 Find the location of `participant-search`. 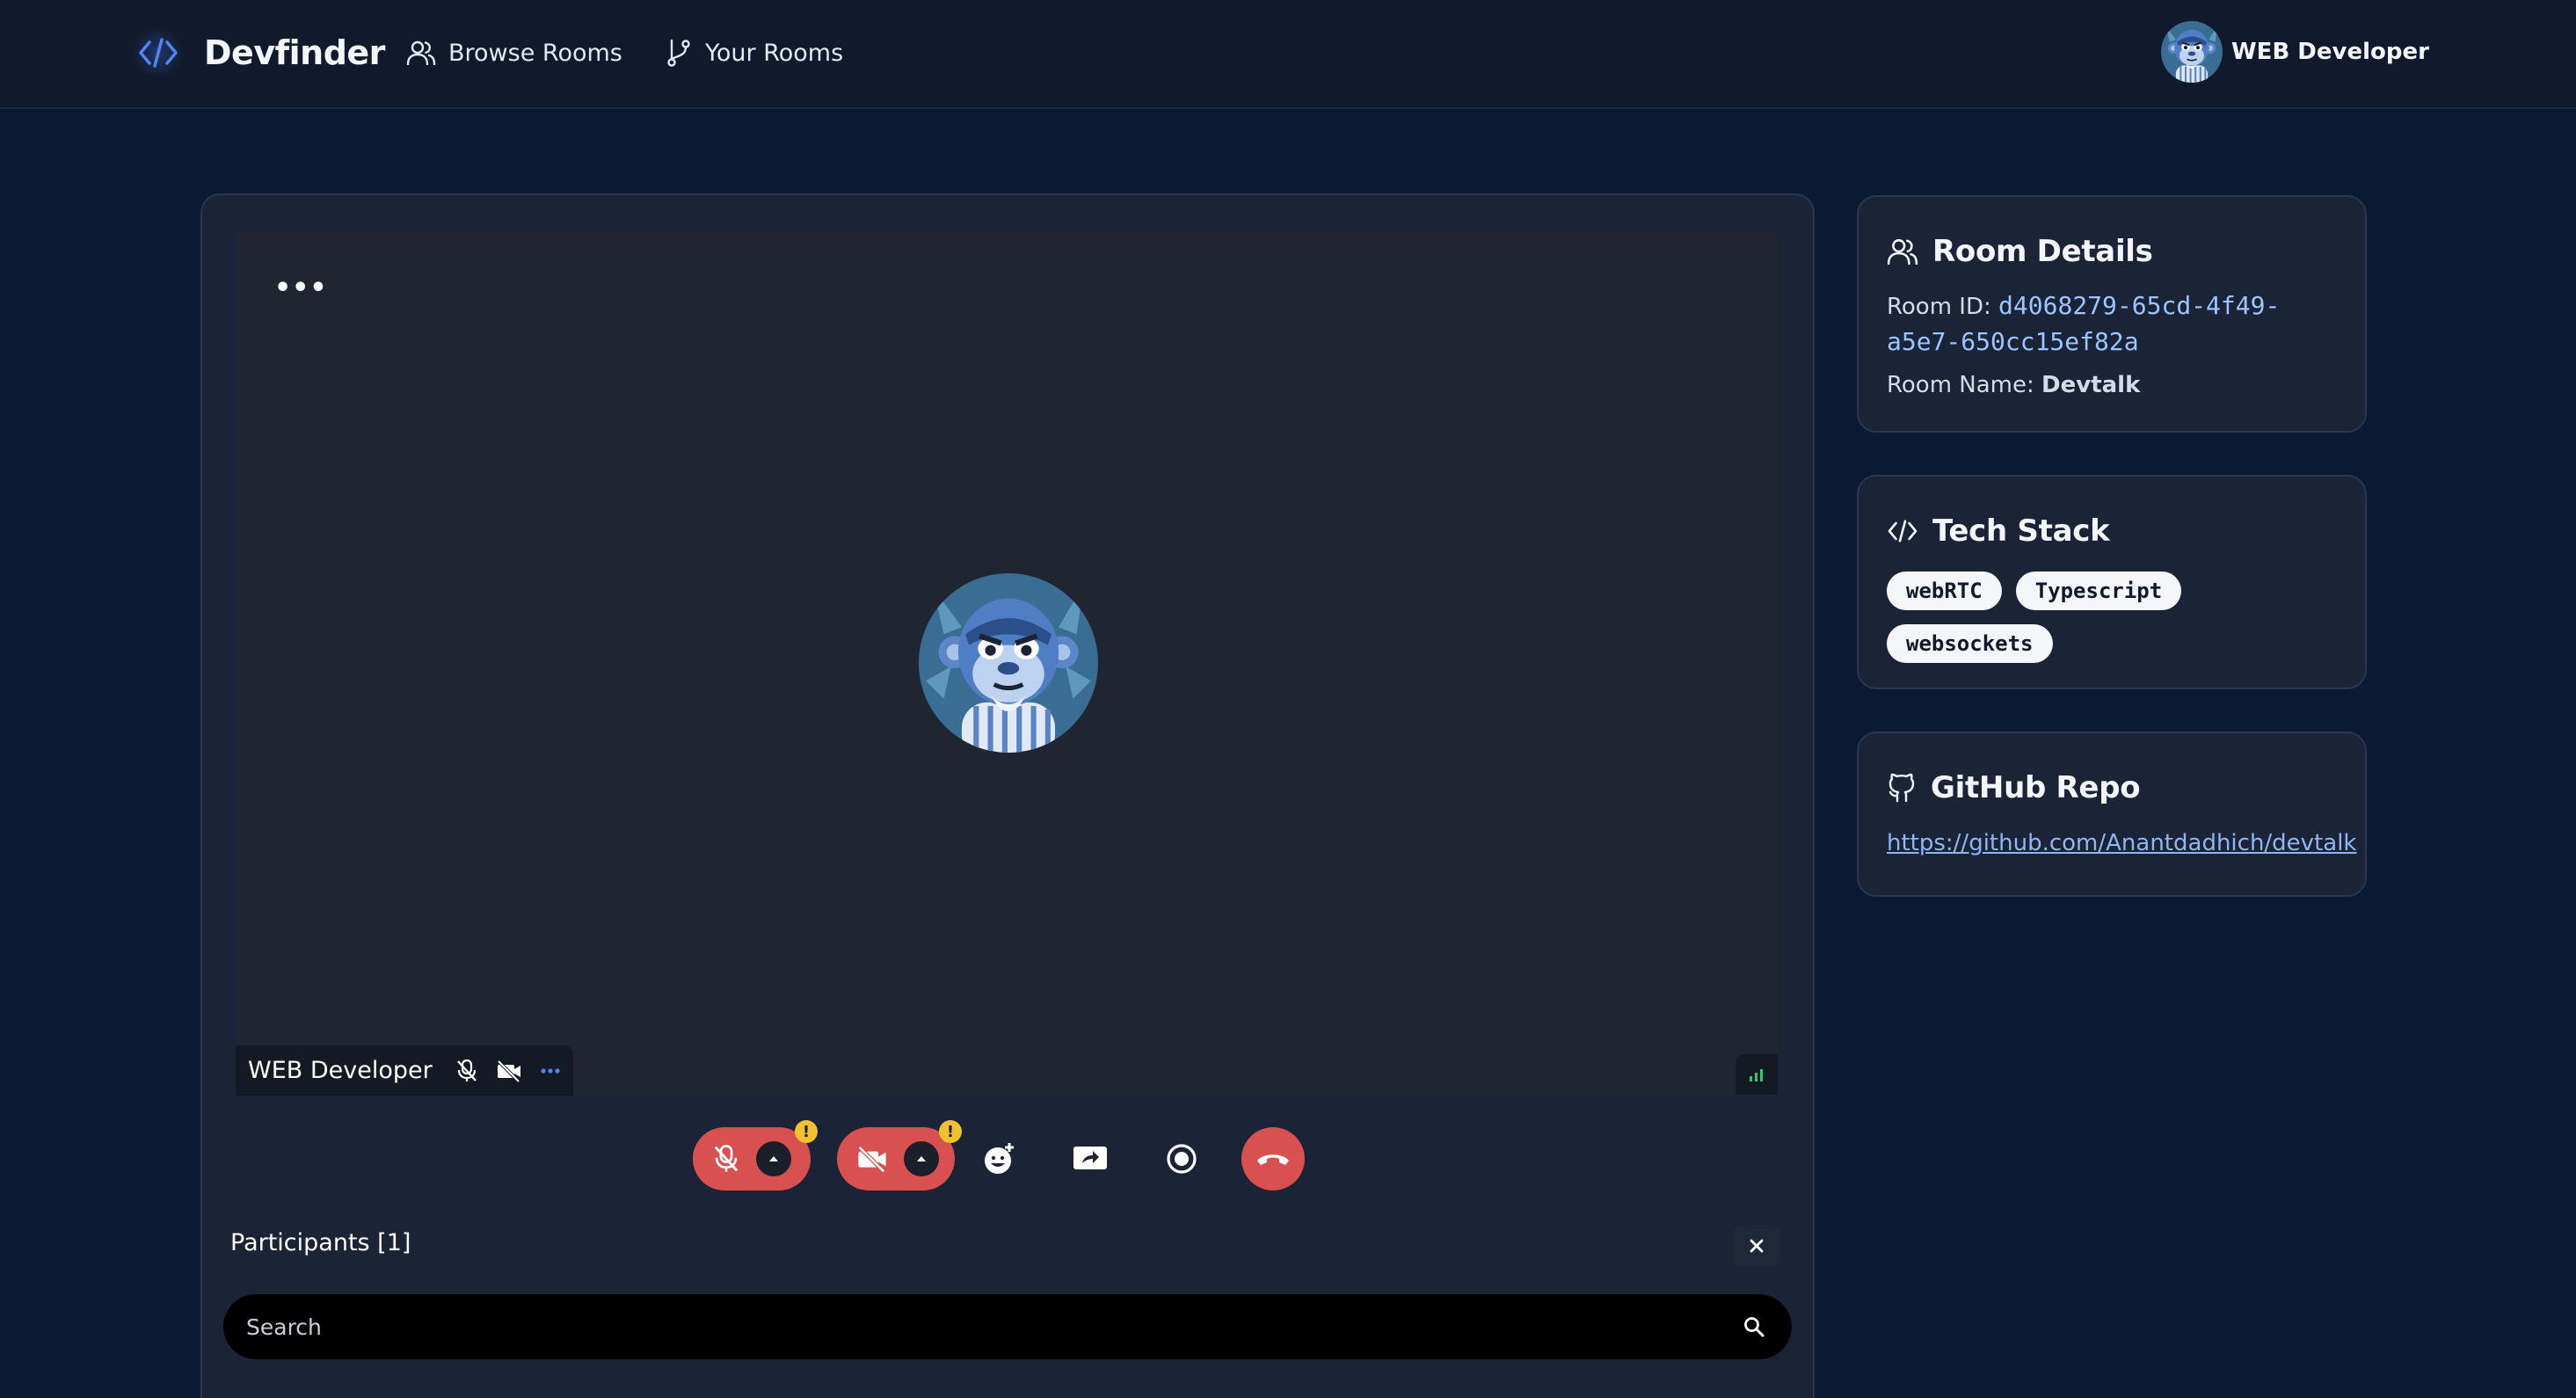

participant-search is located at coordinates (1007, 1326).